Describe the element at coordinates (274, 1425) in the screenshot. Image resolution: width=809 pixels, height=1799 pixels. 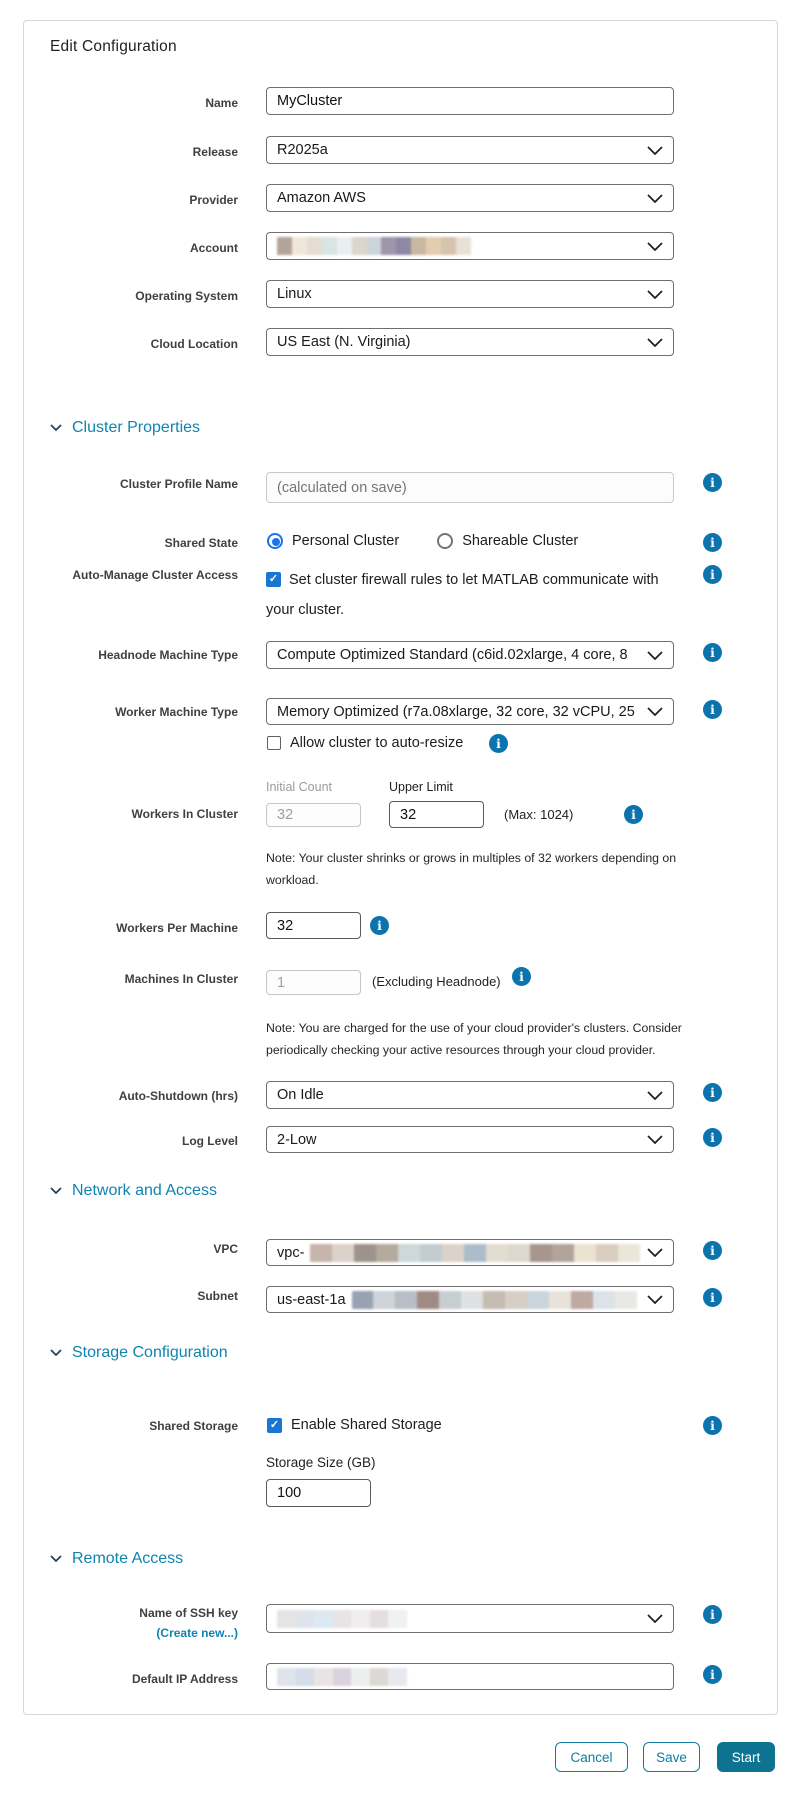
I see `checkbox-enable-shared-storage: ✓` at that location.